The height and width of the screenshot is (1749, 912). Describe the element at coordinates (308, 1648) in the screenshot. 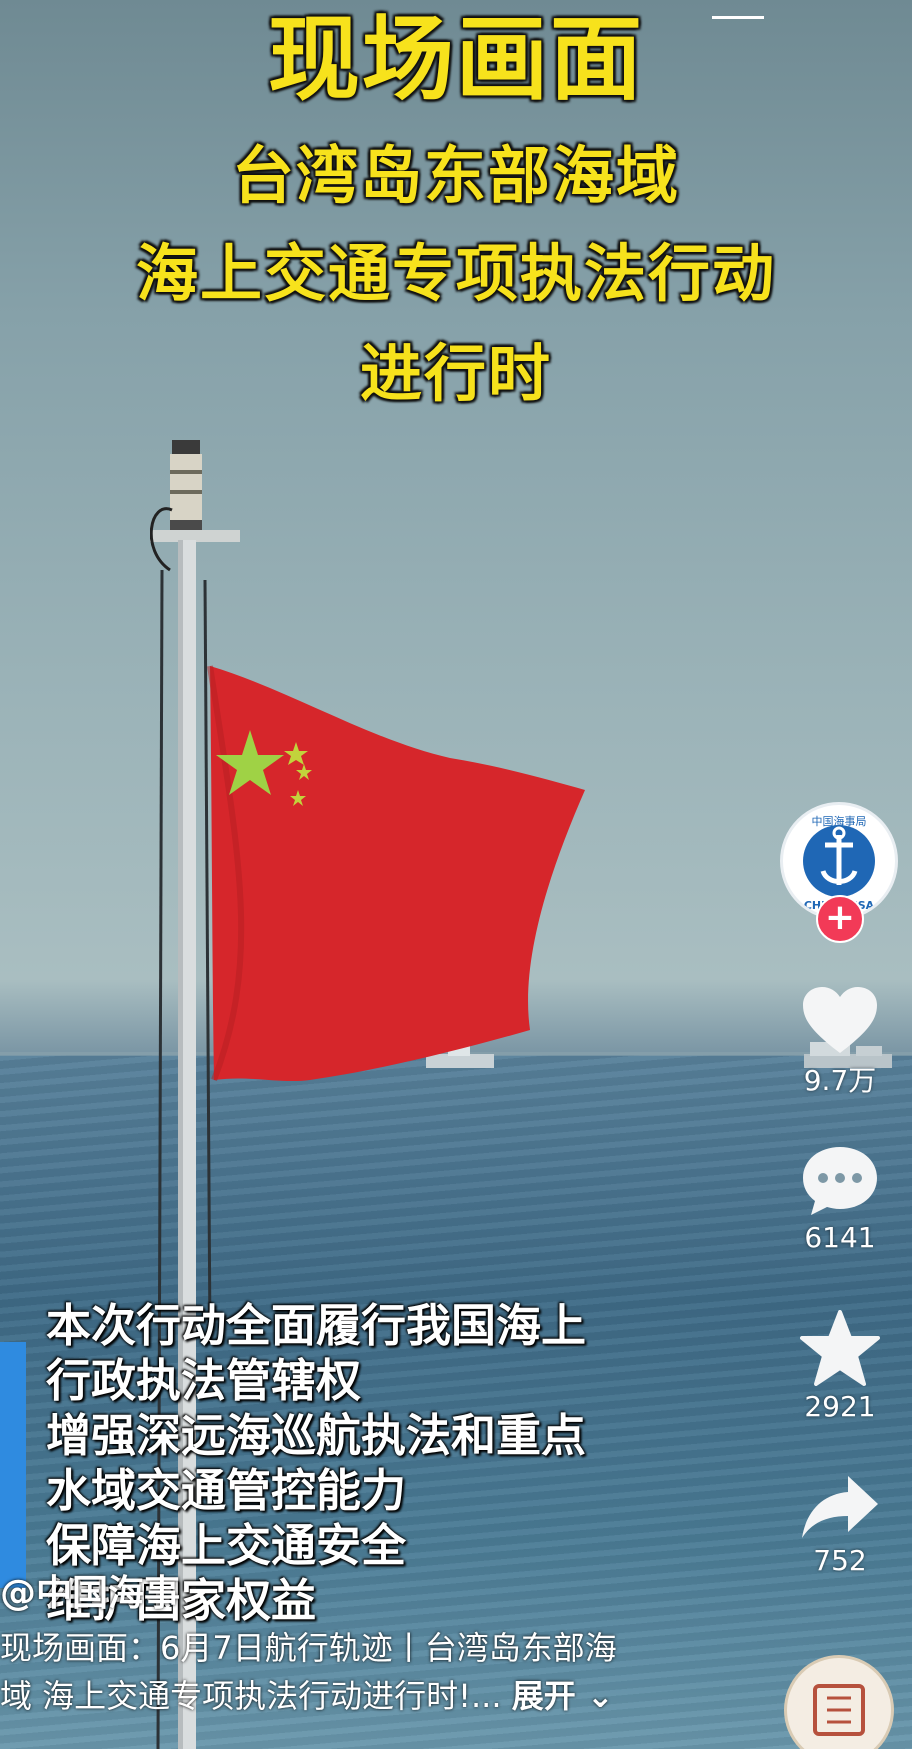

I see `description-line: 现场画面：6月7日航行轨迹丨台湾岛东部海` at that location.